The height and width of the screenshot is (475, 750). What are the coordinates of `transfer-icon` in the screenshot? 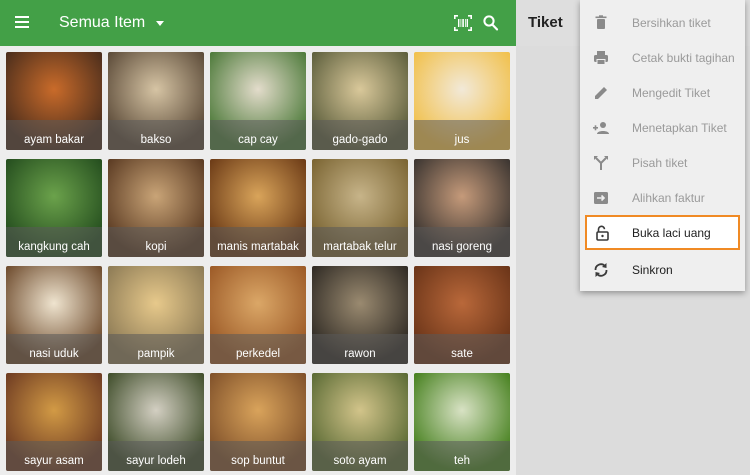 It's located at (601, 197).